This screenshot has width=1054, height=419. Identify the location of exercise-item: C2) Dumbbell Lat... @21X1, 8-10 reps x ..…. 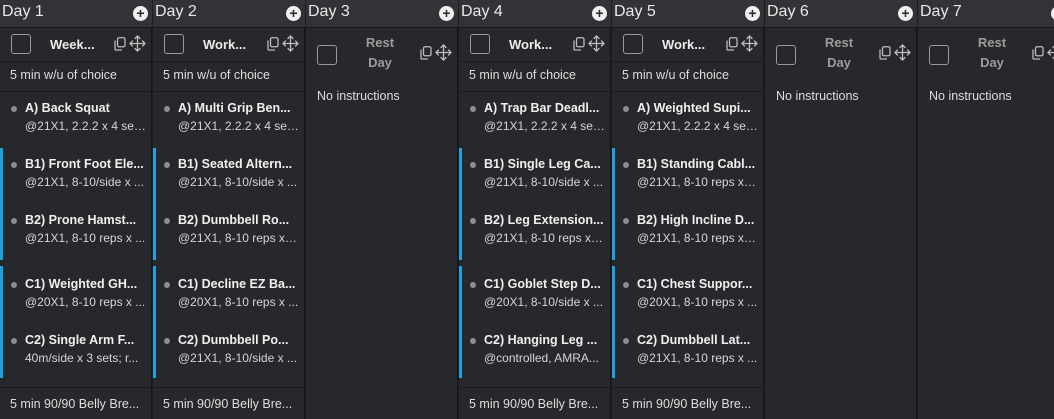
(688, 352).